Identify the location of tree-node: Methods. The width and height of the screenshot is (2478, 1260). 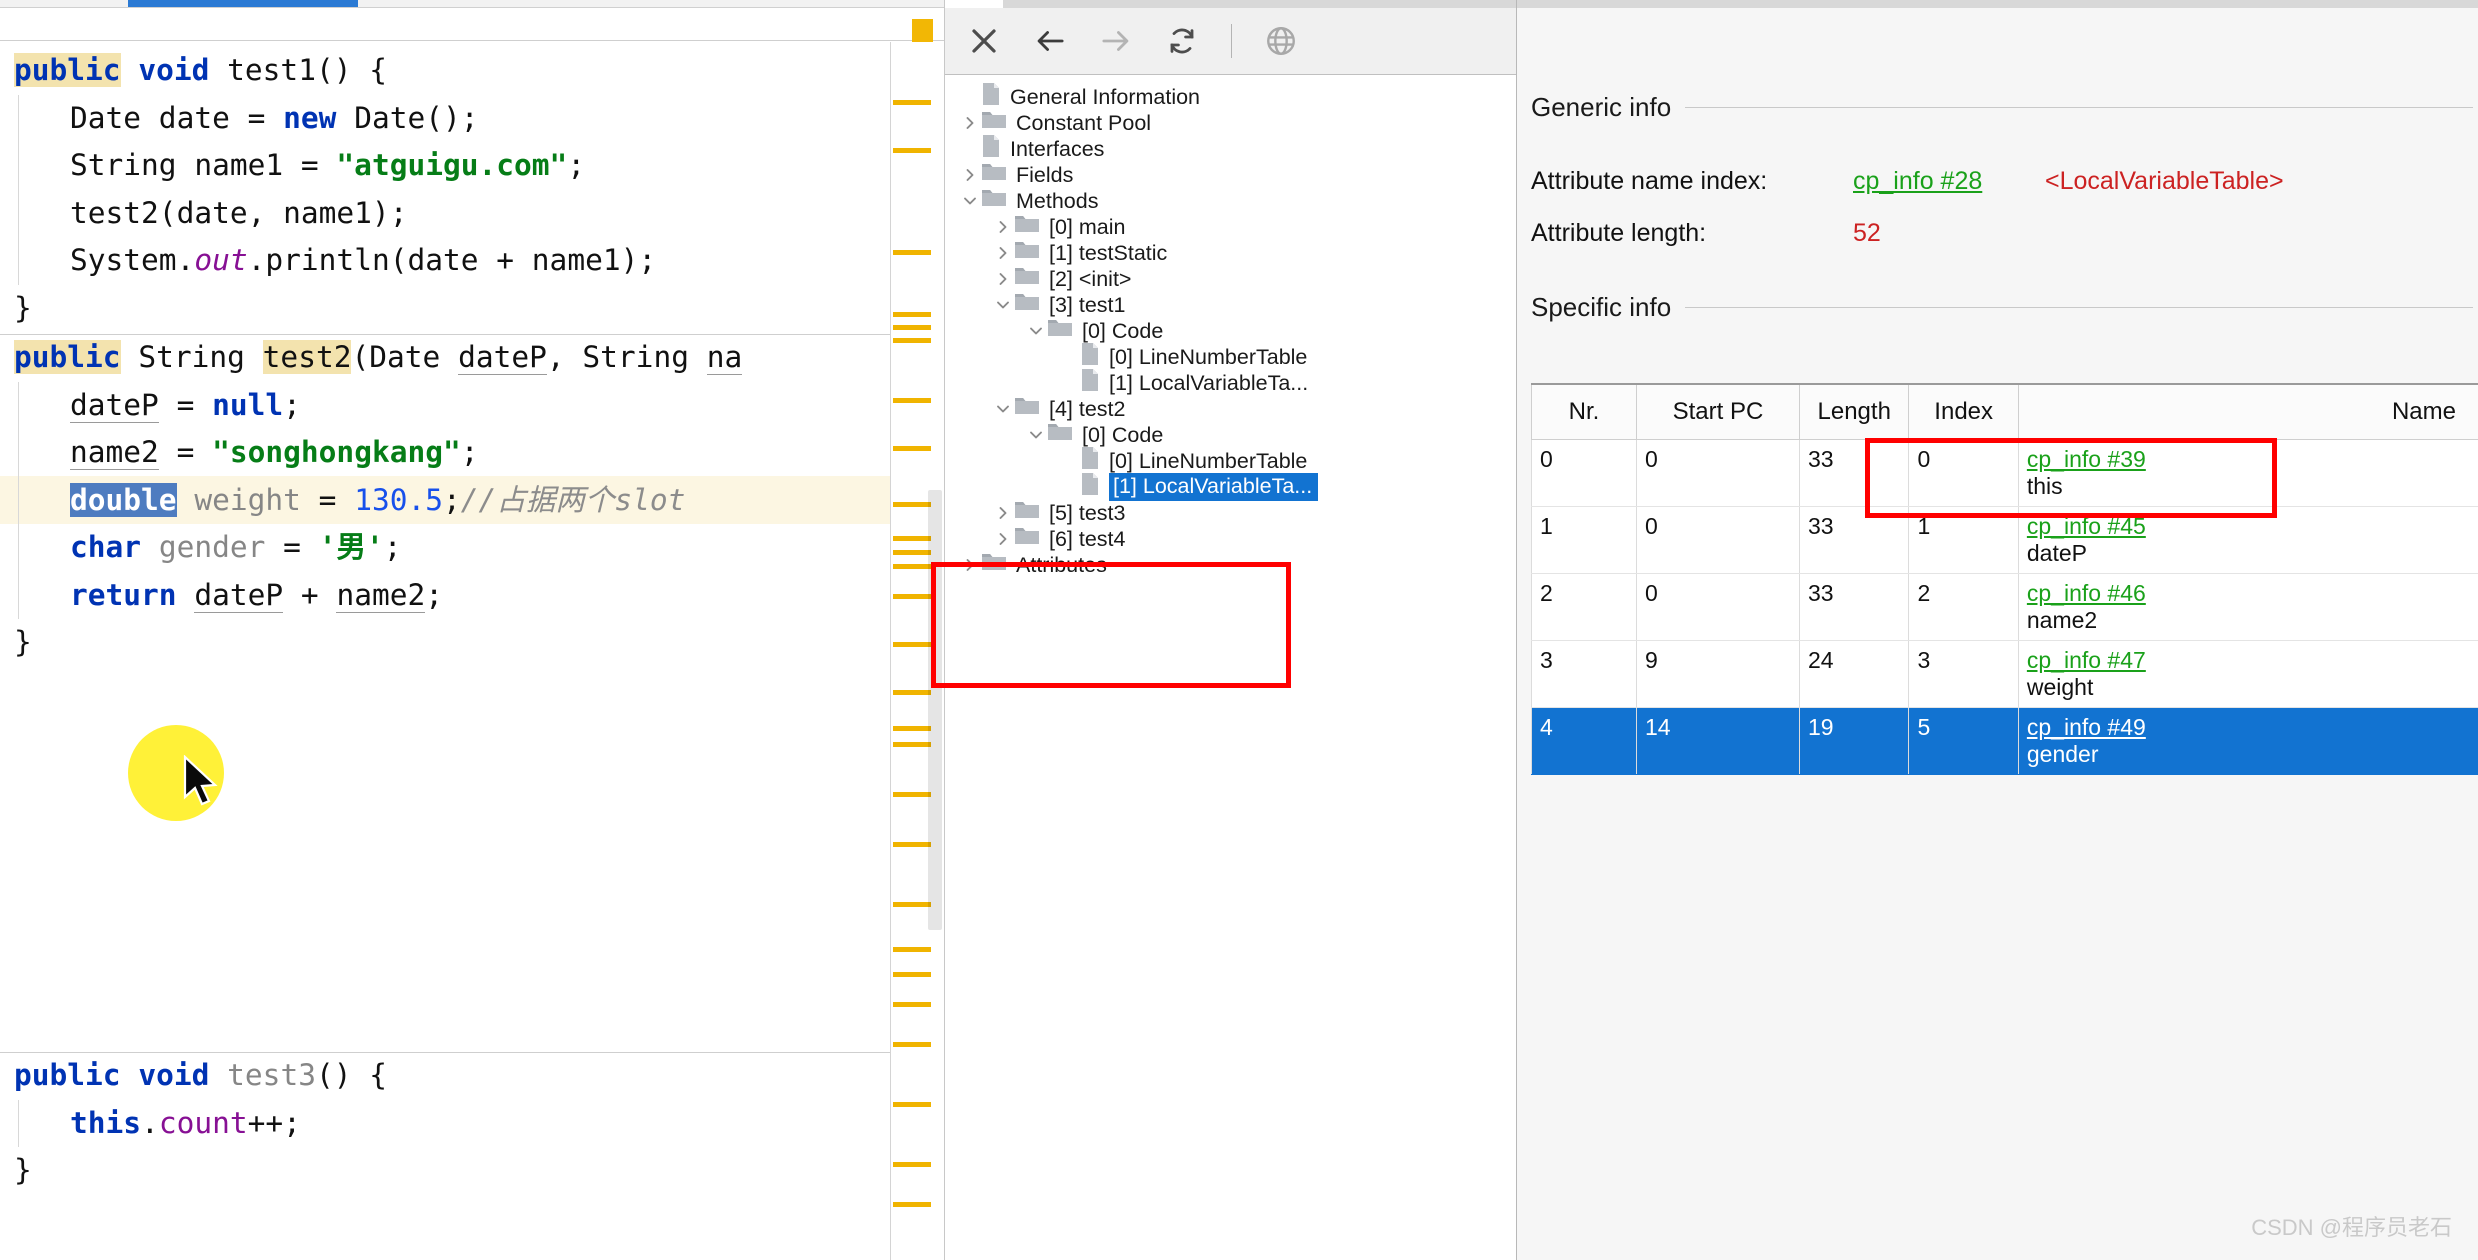
(1231, 201).